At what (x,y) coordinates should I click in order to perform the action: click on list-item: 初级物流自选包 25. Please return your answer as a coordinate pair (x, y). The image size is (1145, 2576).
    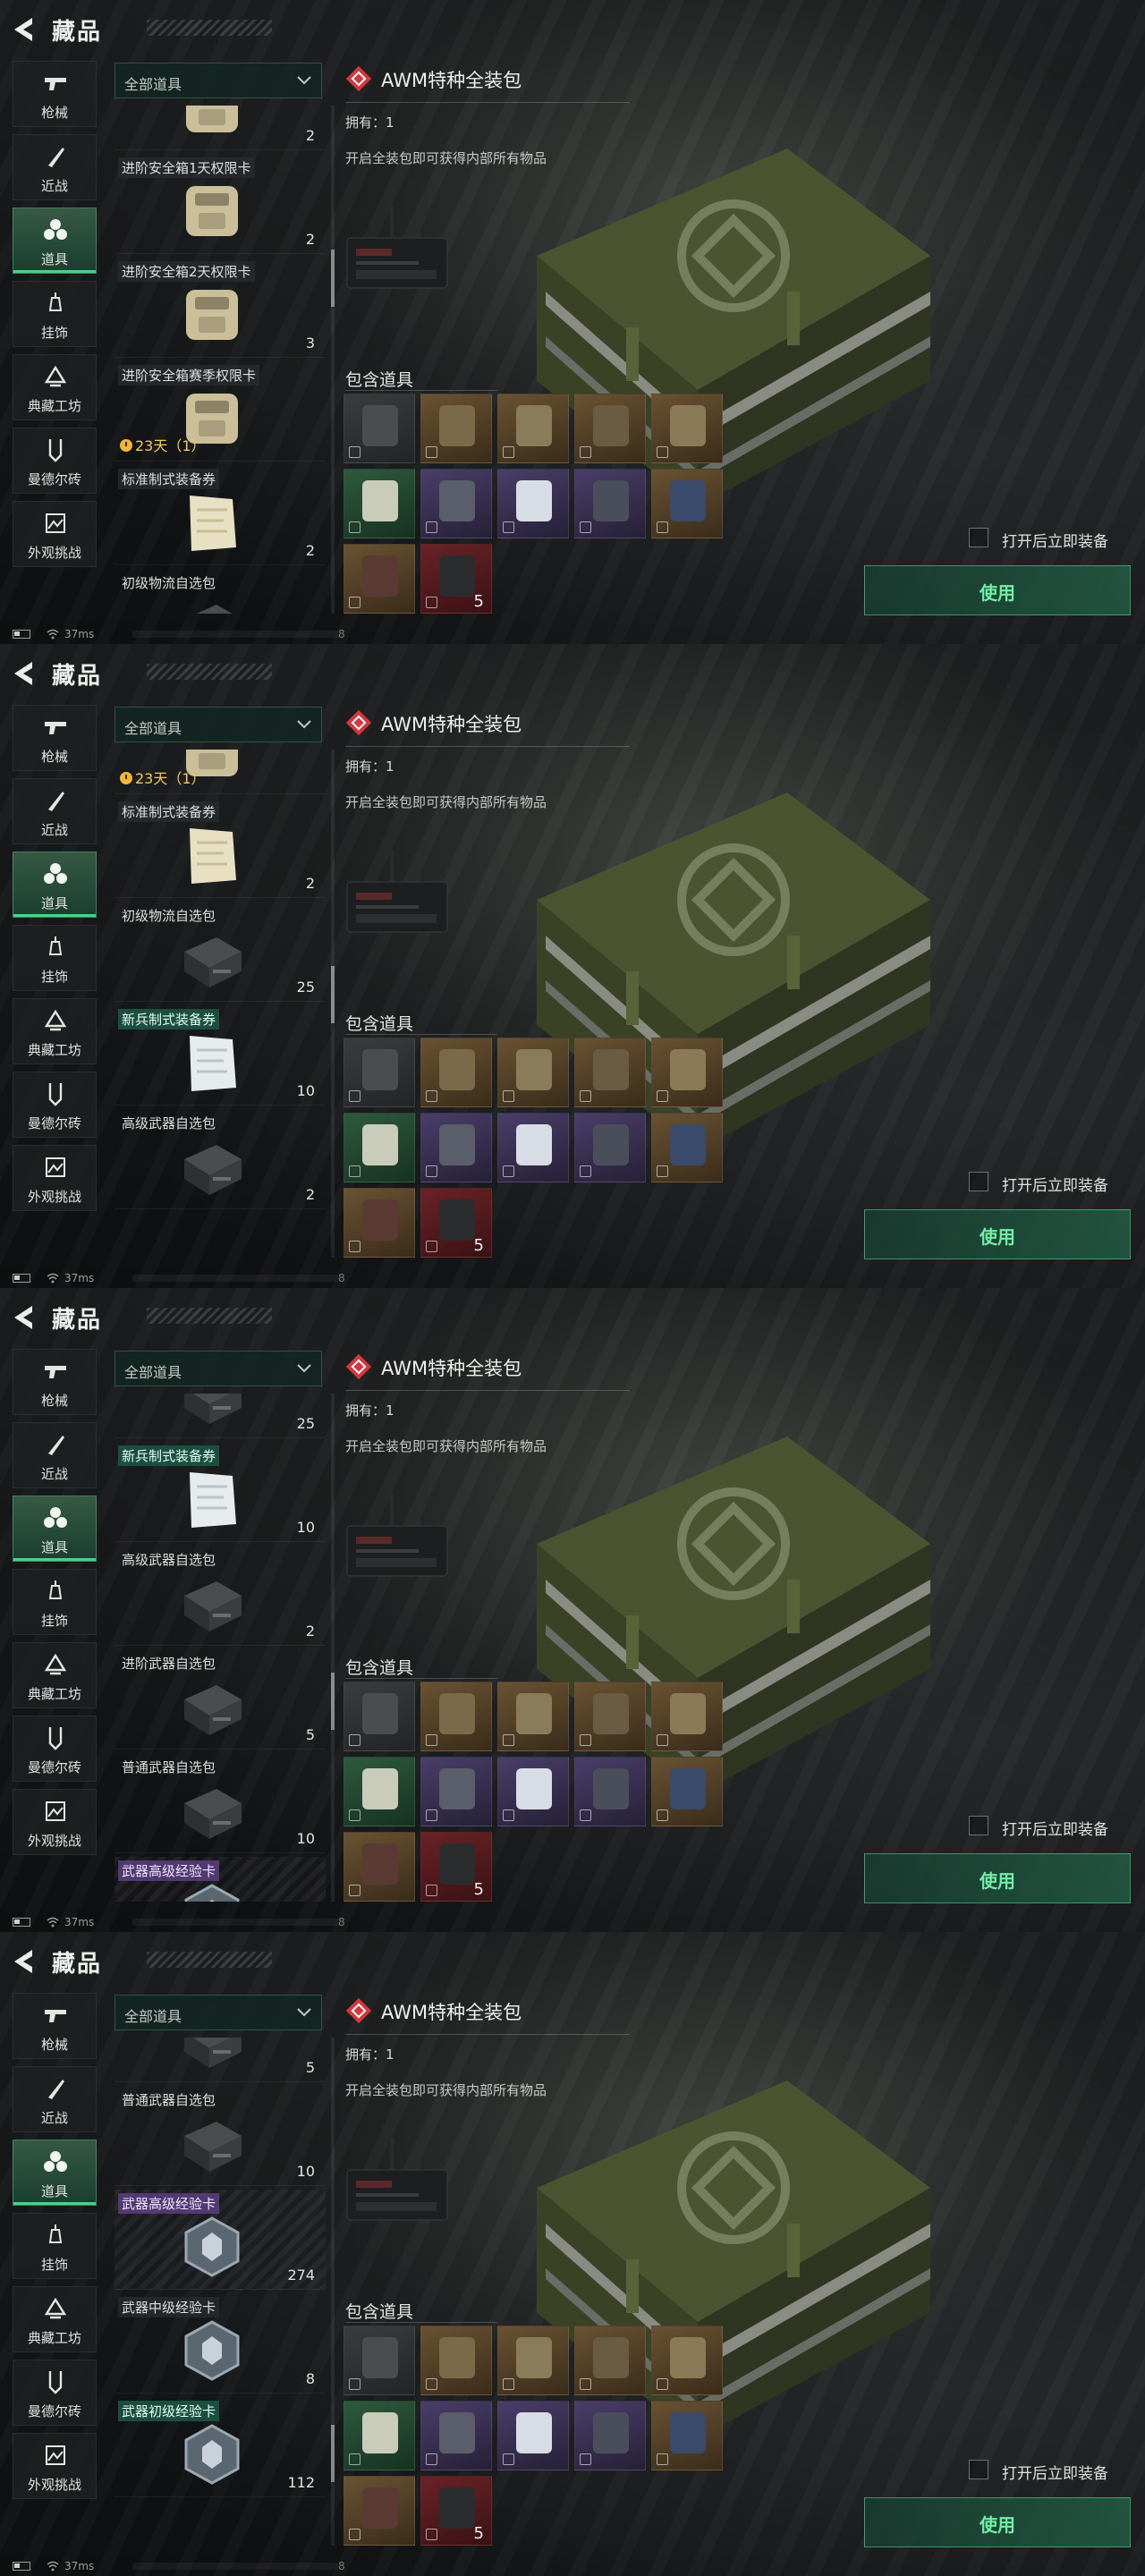
    Looking at the image, I should click on (220, 952).